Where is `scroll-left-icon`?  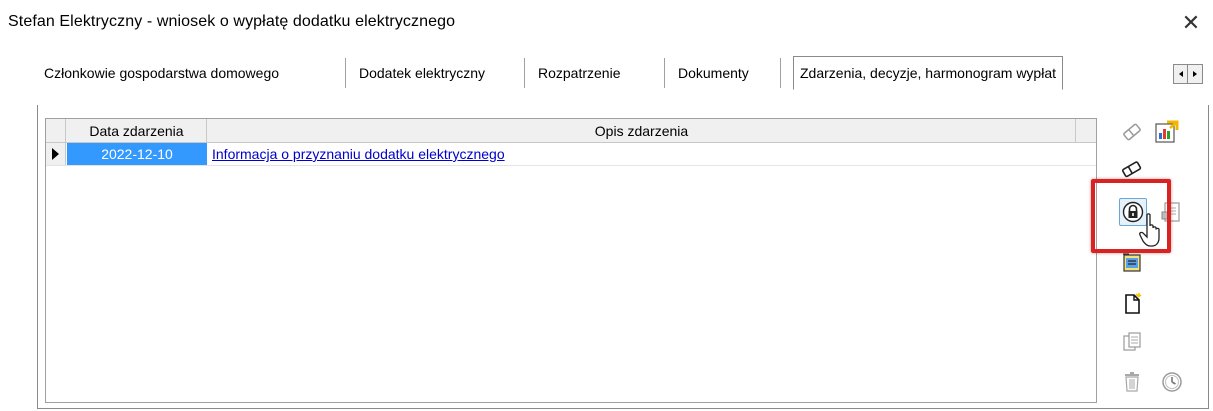 scroll-left-icon is located at coordinates (1181, 74).